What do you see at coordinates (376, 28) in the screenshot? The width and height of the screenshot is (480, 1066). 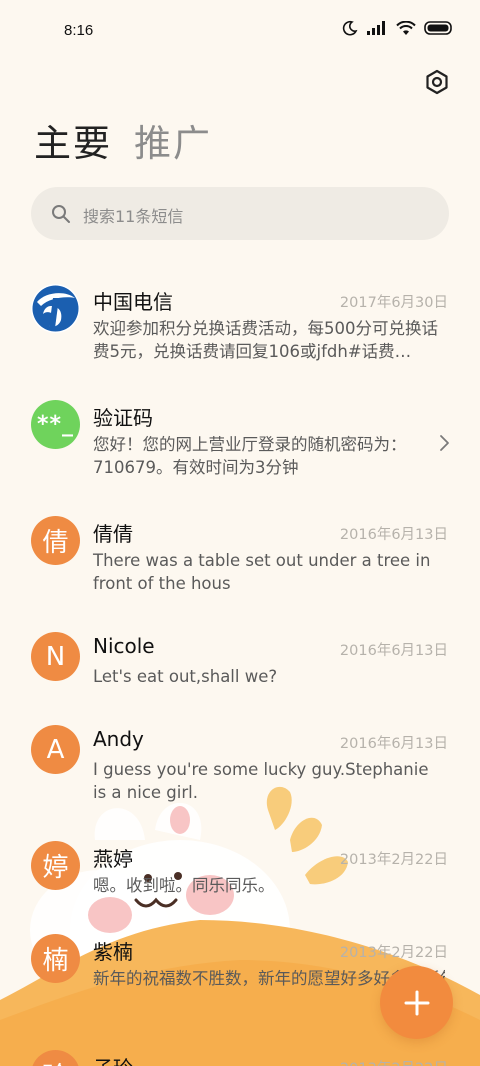 I see `signal-icon` at bounding box center [376, 28].